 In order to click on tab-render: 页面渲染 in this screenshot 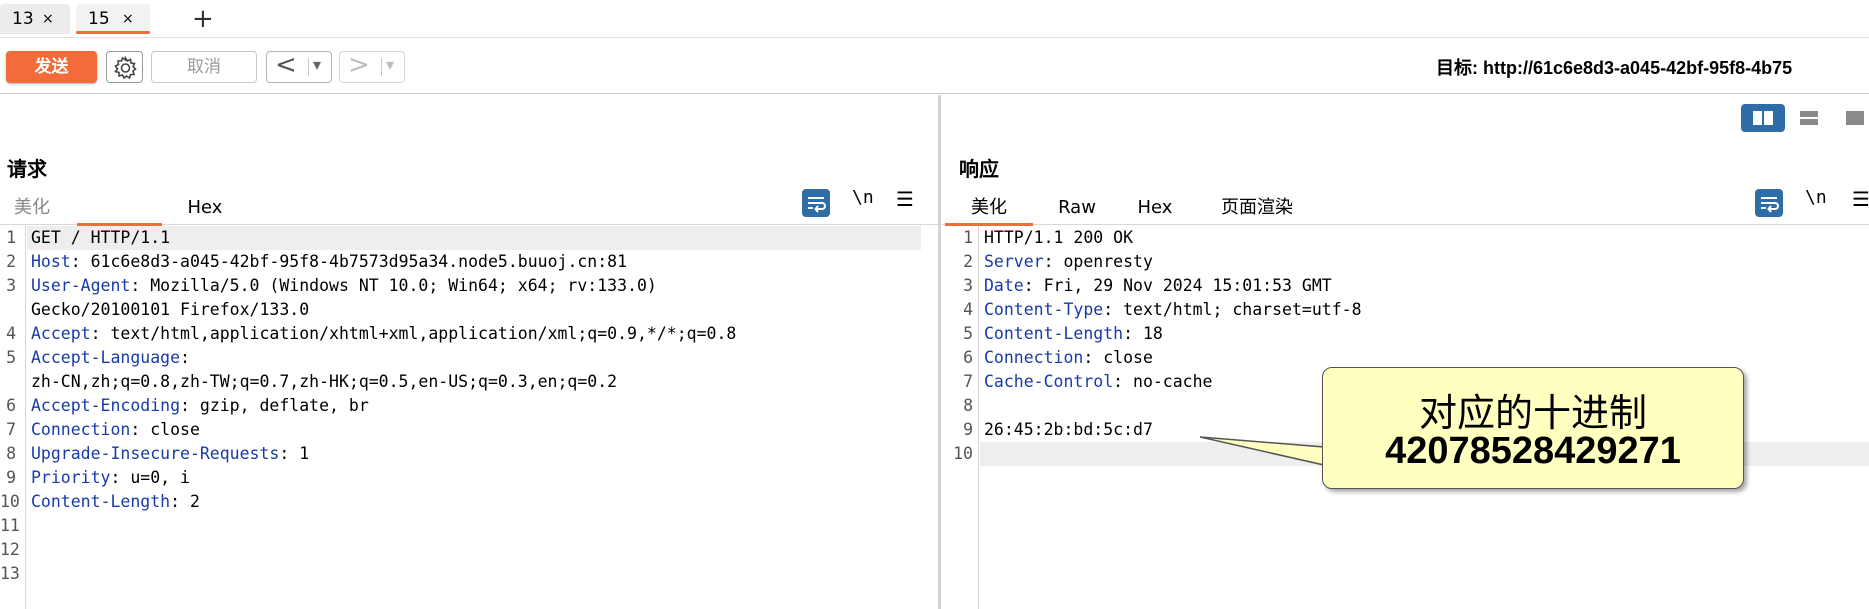, I will do `click(1257, 209)`.